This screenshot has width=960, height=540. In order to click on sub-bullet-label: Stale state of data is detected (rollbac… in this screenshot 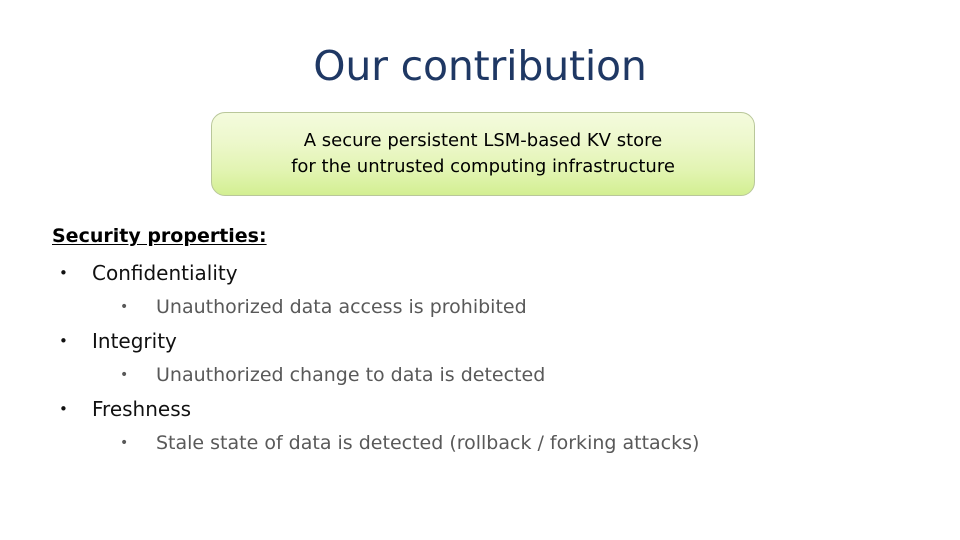, I will do `click(428, 443)`.